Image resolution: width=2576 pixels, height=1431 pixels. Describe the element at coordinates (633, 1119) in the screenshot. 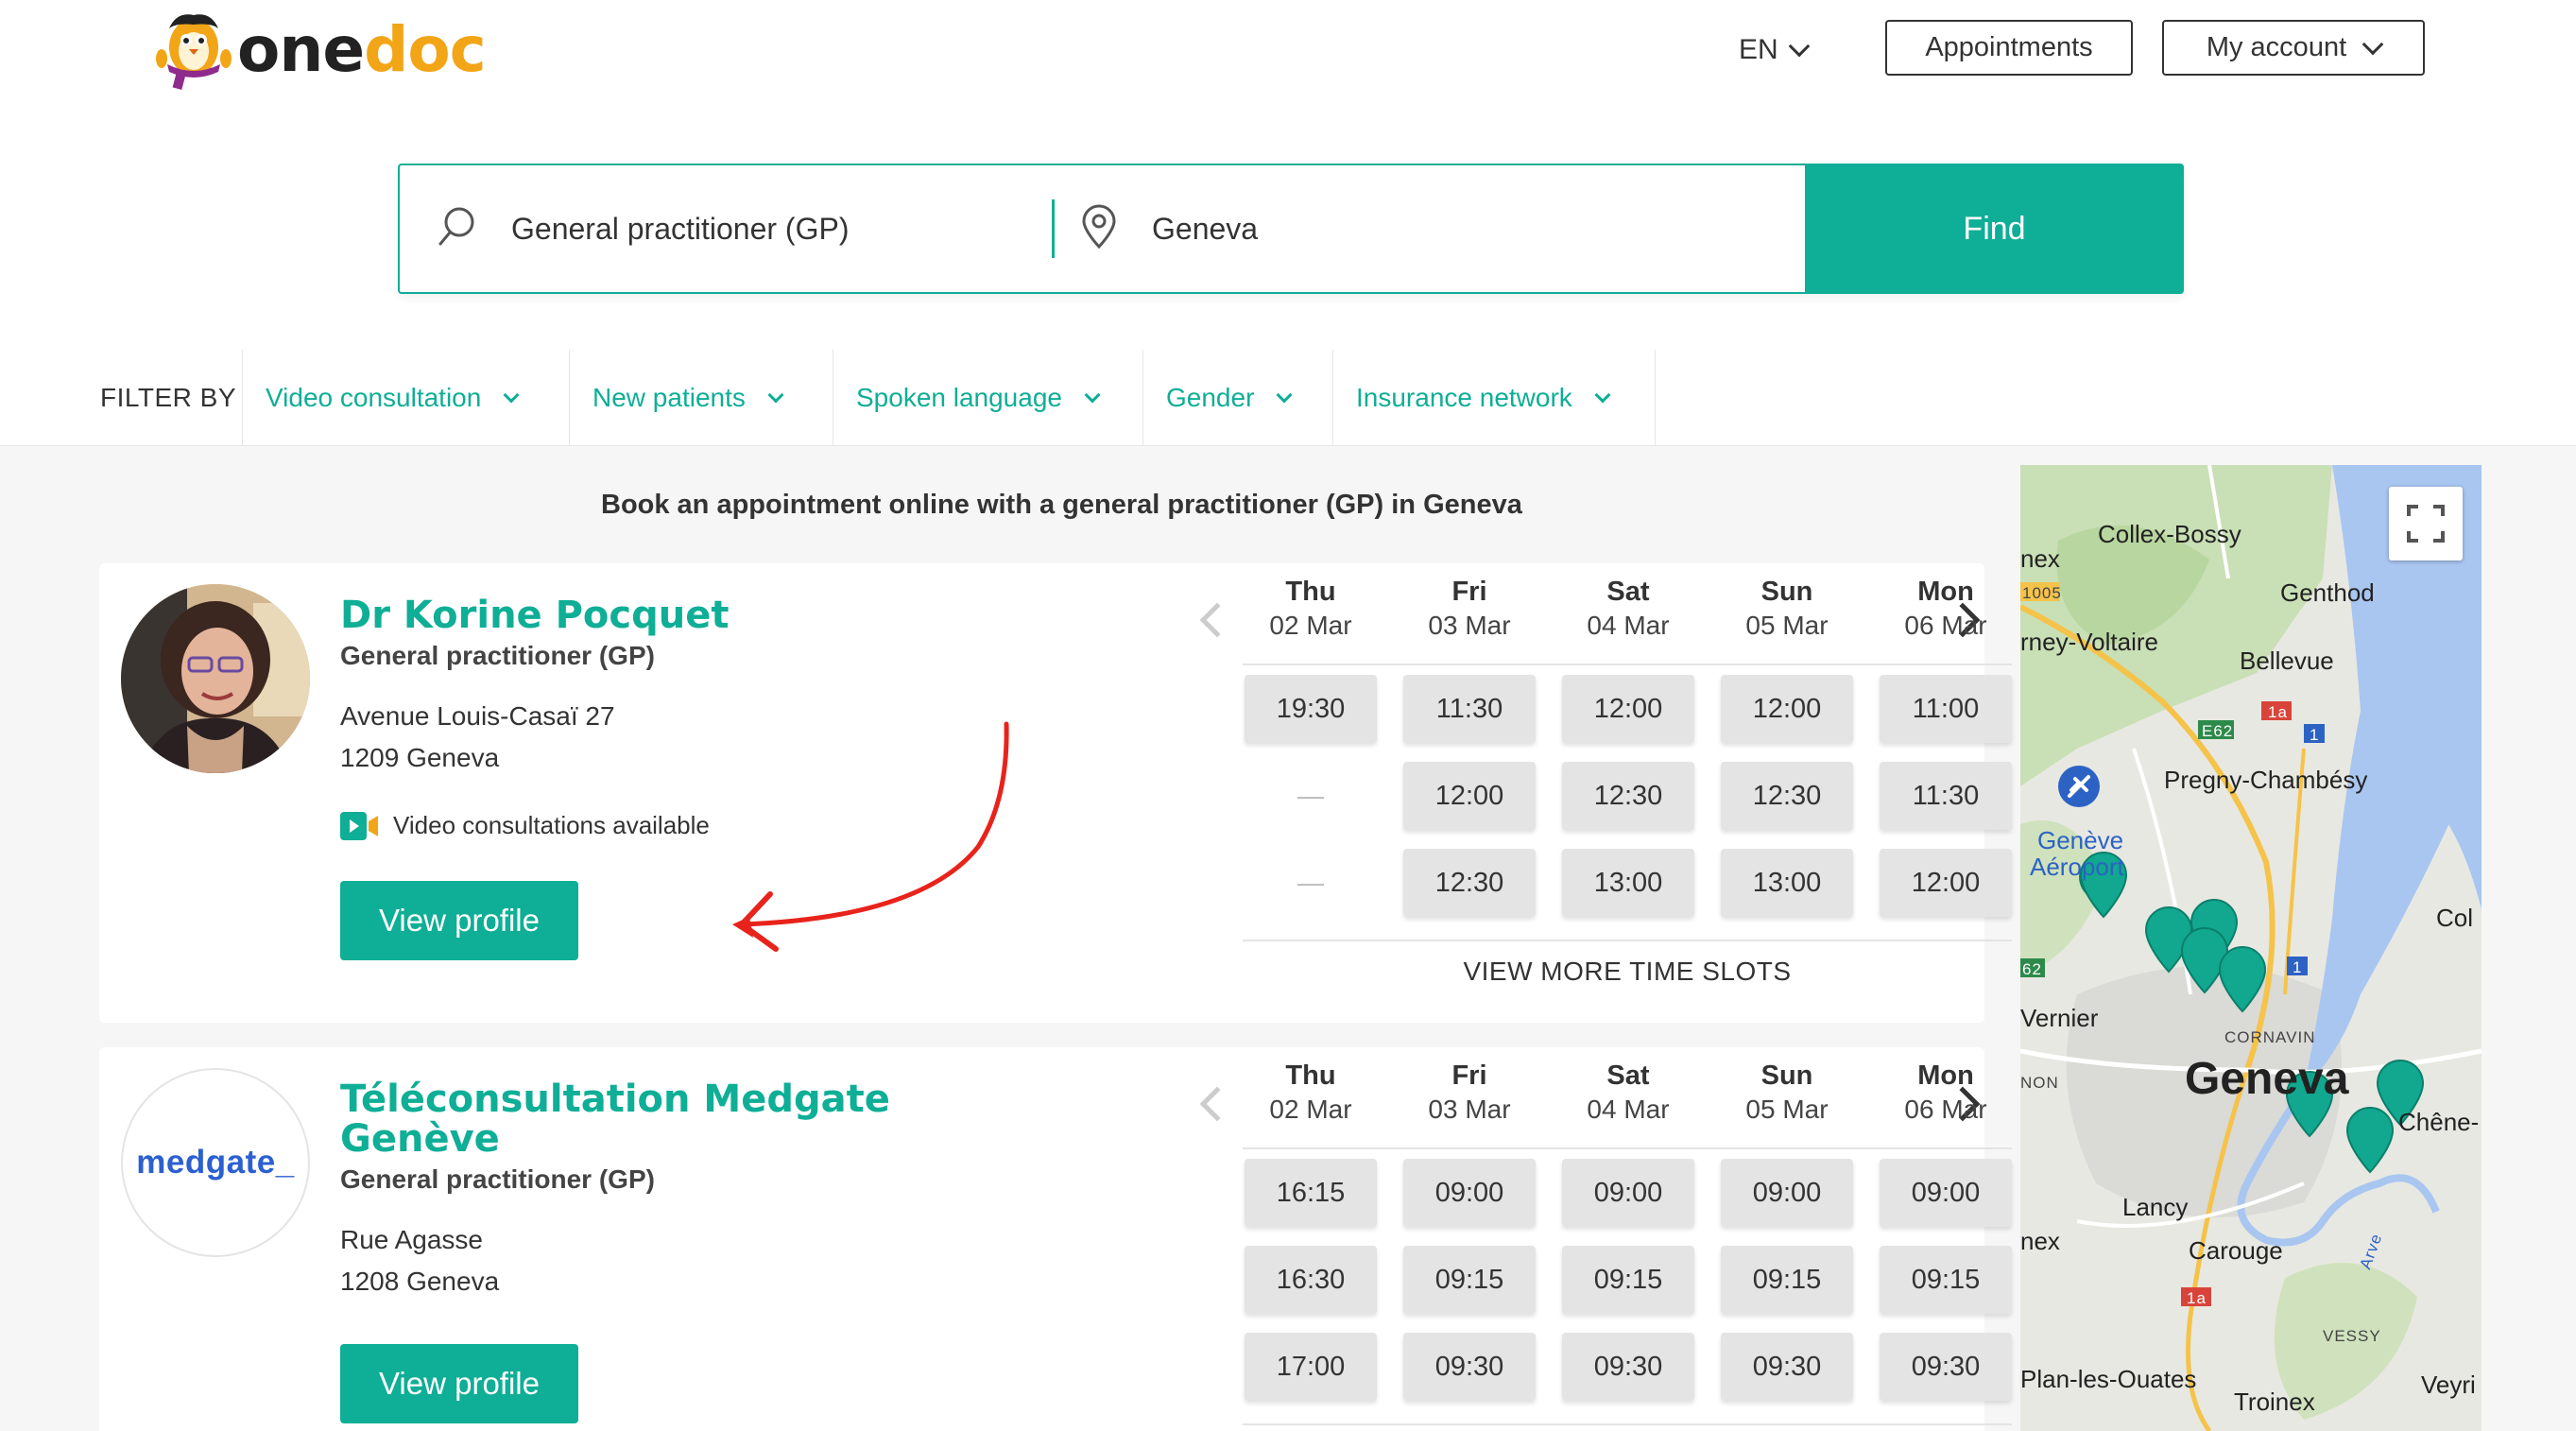

I see `doctor-name-link: Téléconsultation Medgate Genève` at that location.